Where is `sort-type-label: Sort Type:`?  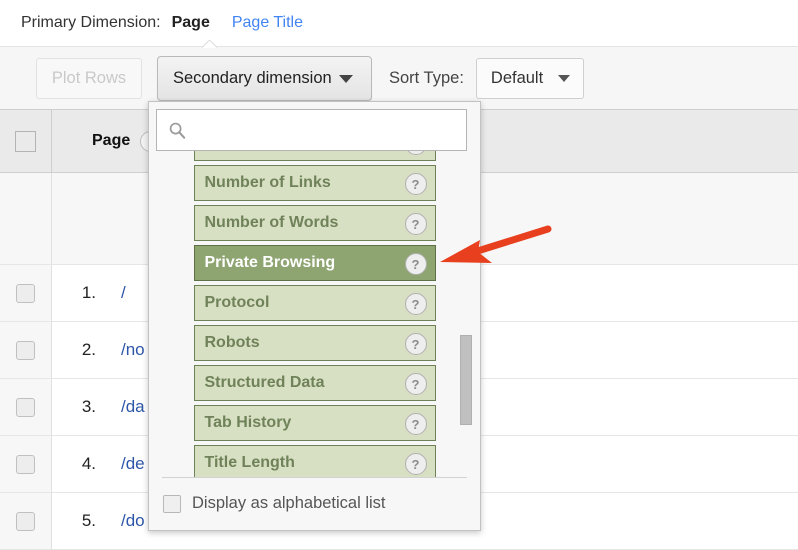
sort-type-label: Sort Type: is located at coordinates (426, 77).